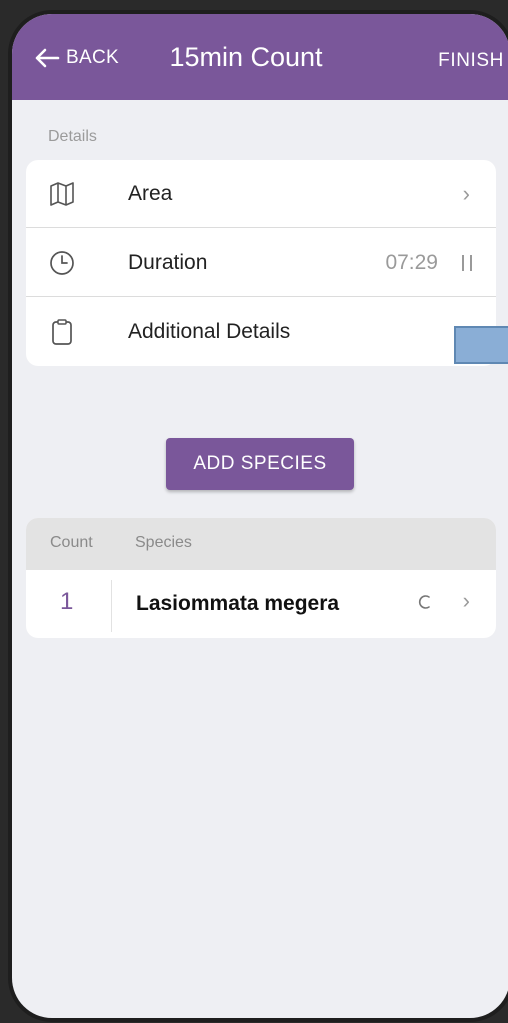  What do you see at coordinates (62, 194) in the screenshot?
I see `map-icon` at bounding box center [62, 194].